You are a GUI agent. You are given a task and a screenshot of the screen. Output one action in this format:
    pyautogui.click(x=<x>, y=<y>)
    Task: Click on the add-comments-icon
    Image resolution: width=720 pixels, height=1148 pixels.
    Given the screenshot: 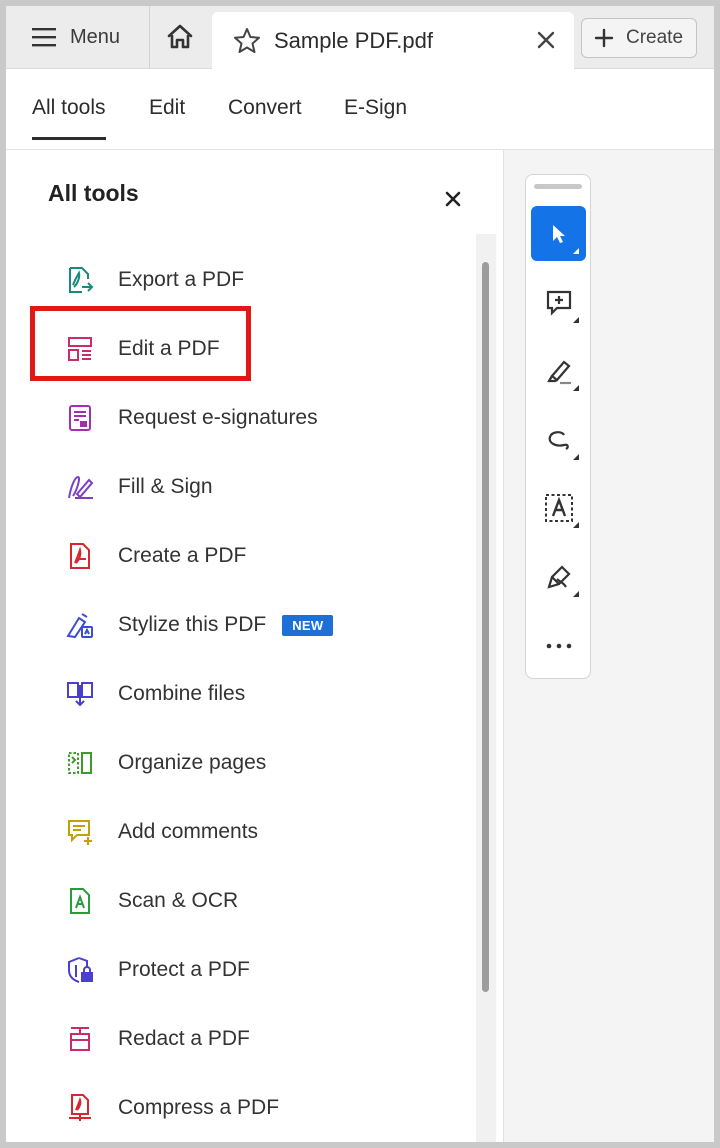 What is the action you would take?
    pyautogui.click(x=80, y=832)
    